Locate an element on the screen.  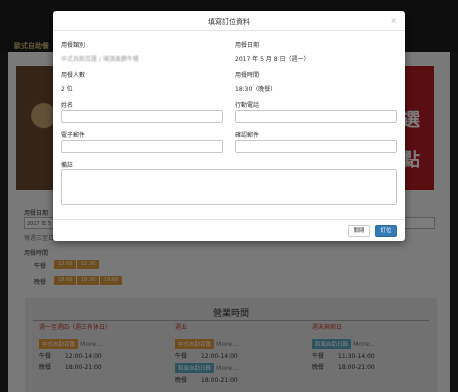
close-button: 關閉 is located at coordinates (359, 231).